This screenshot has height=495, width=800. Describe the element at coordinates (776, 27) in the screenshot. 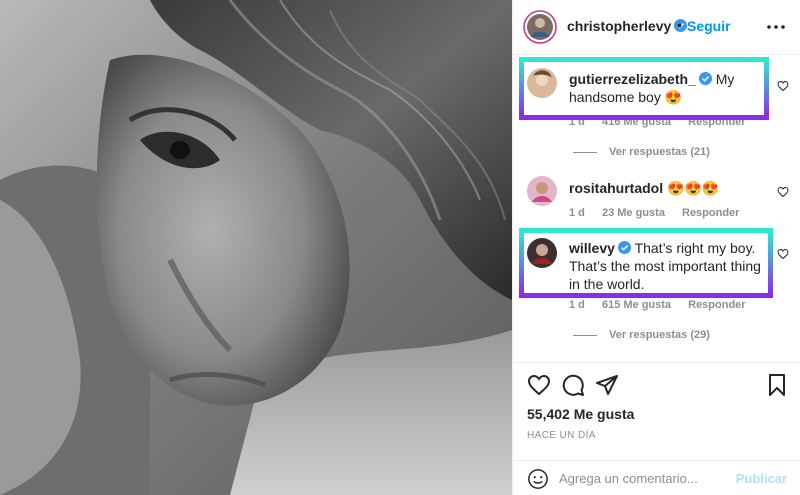

I see `more-horizontal-icon` at that location.